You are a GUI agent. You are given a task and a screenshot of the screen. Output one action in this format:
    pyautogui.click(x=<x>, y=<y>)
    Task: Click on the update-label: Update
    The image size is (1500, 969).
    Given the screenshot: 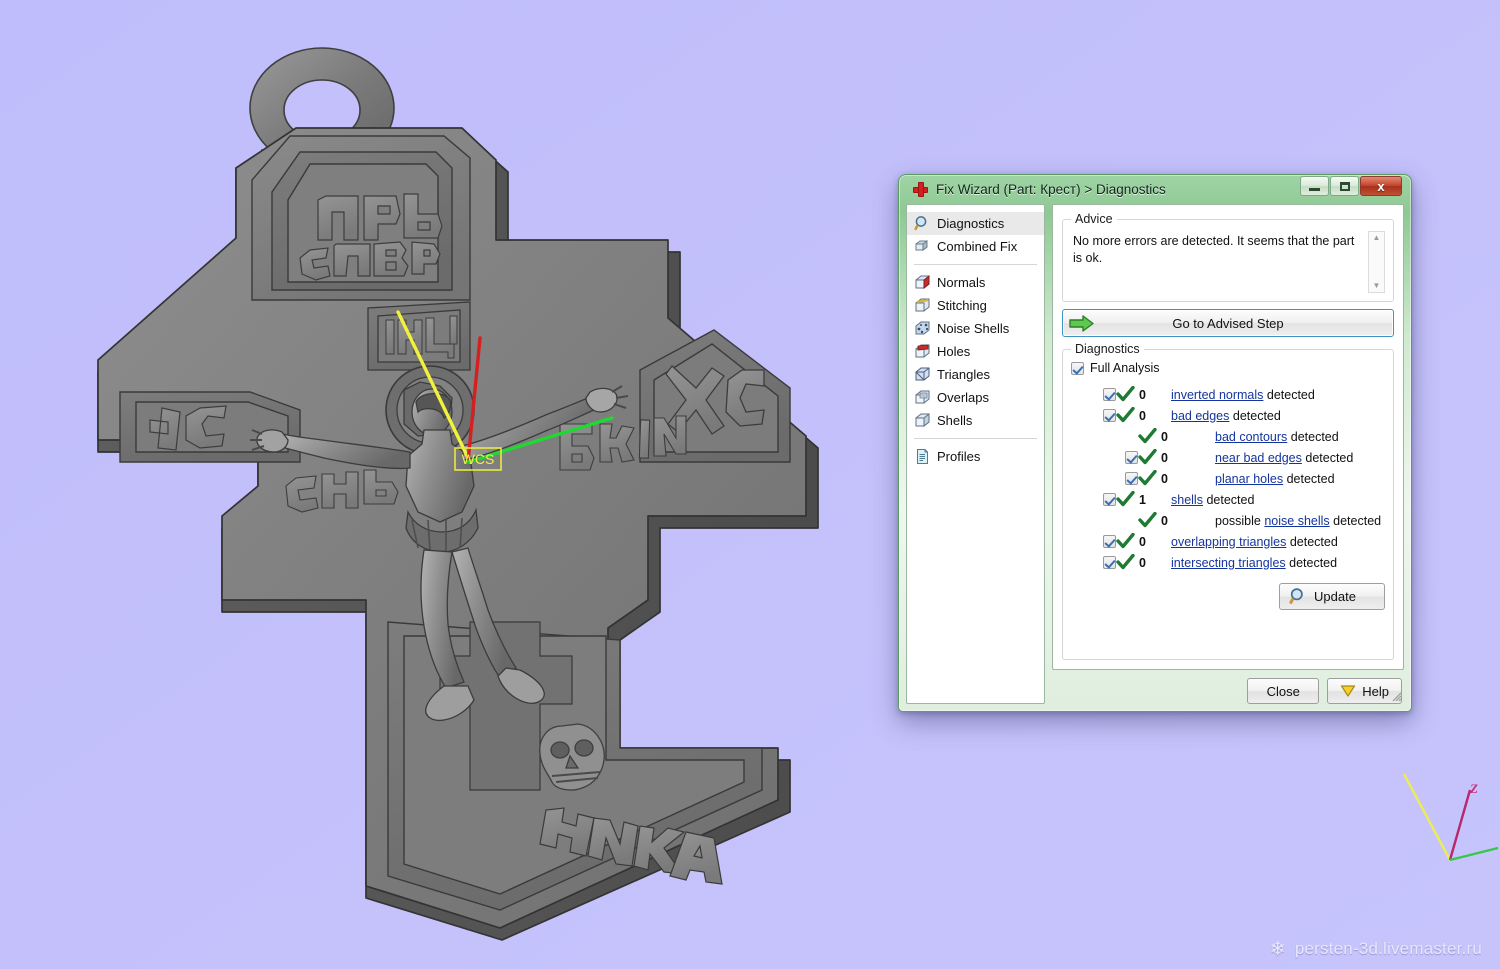 What is the action you would take?
    pyautogui.click(x=1335, y=596)
    